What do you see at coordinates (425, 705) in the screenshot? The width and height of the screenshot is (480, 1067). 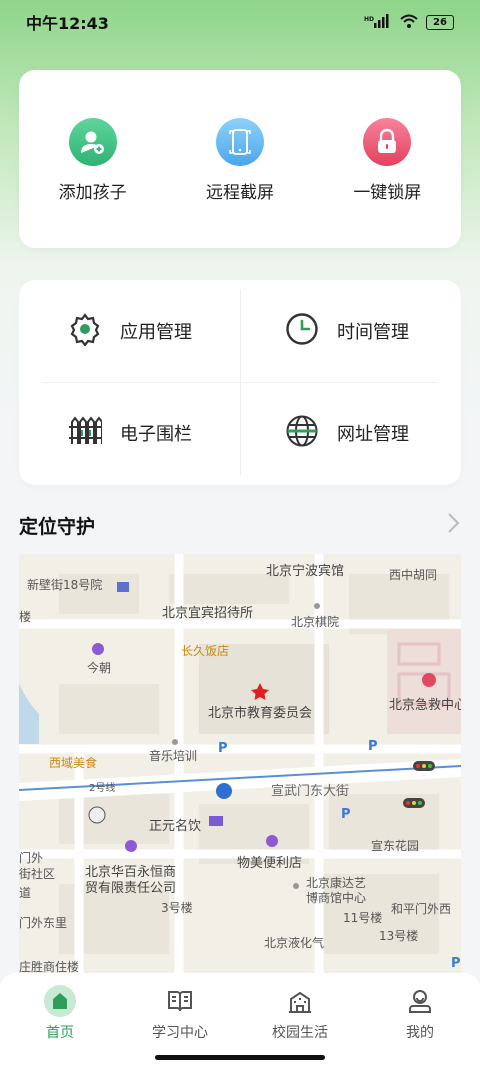 I see `map-label: 北京急救中心` at bounding box center [425, 705].